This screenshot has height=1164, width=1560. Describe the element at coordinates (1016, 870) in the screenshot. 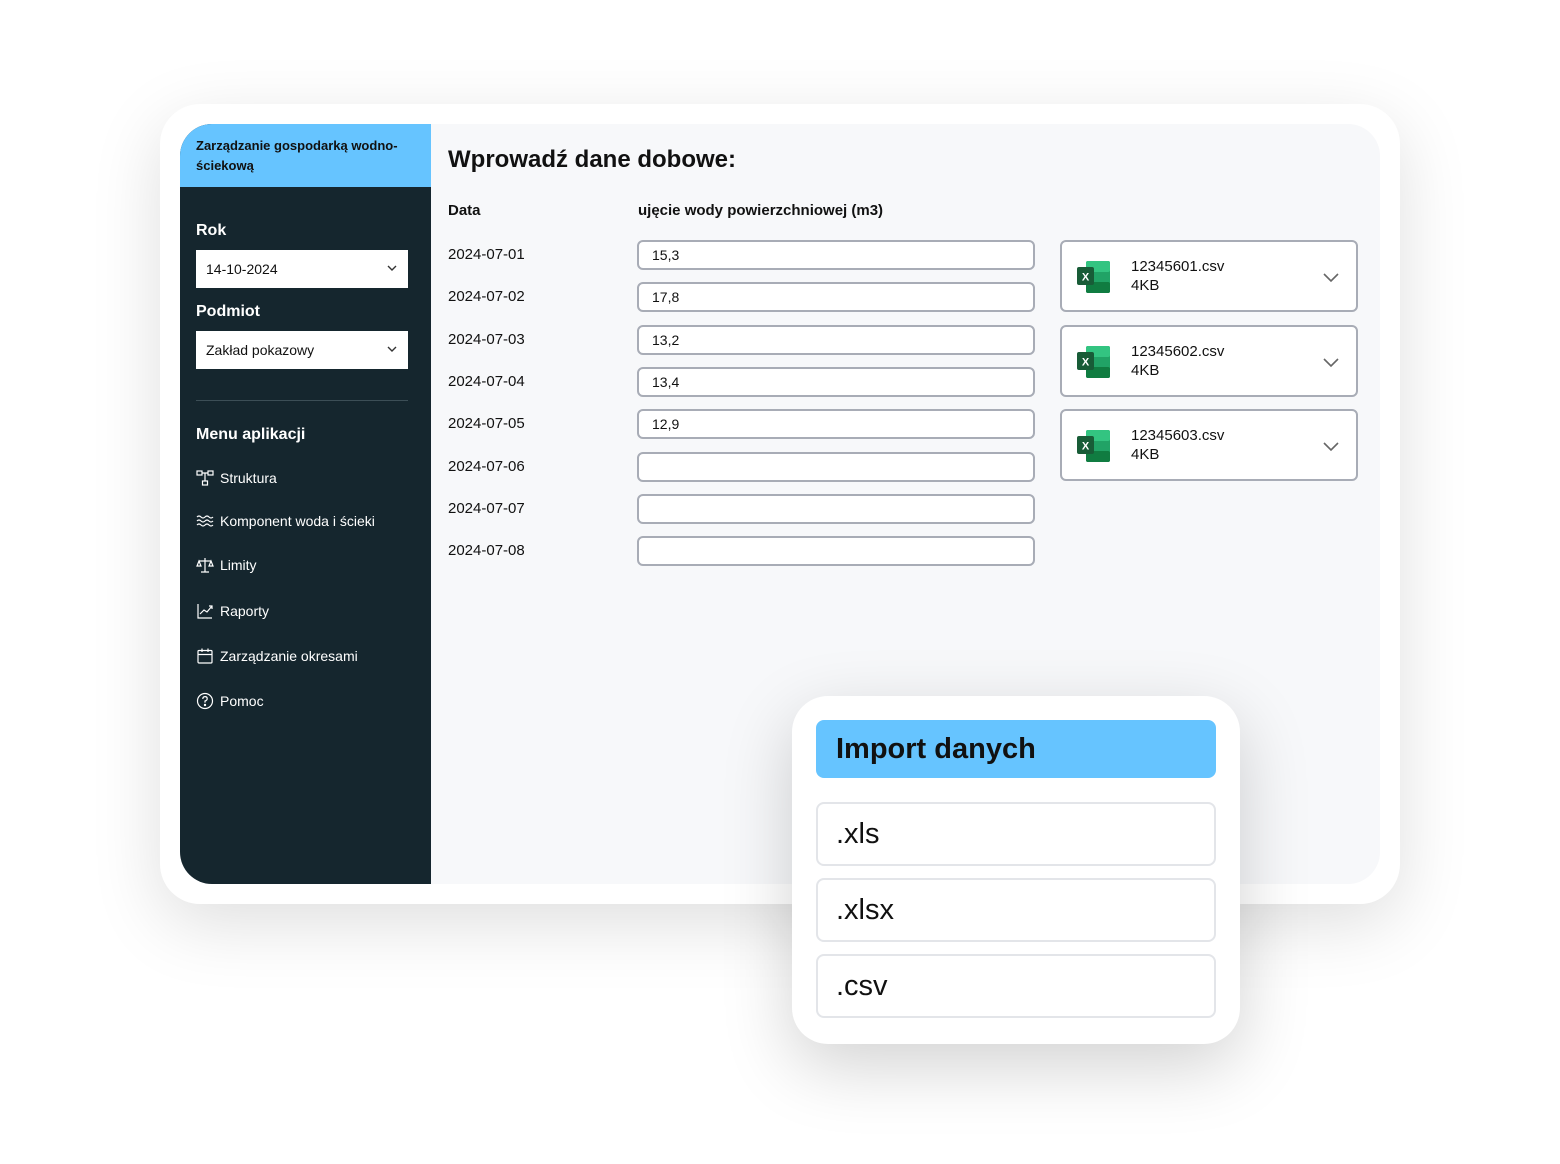

I see `import-popup: Import danych .xls .xlsx .csv` at that location.